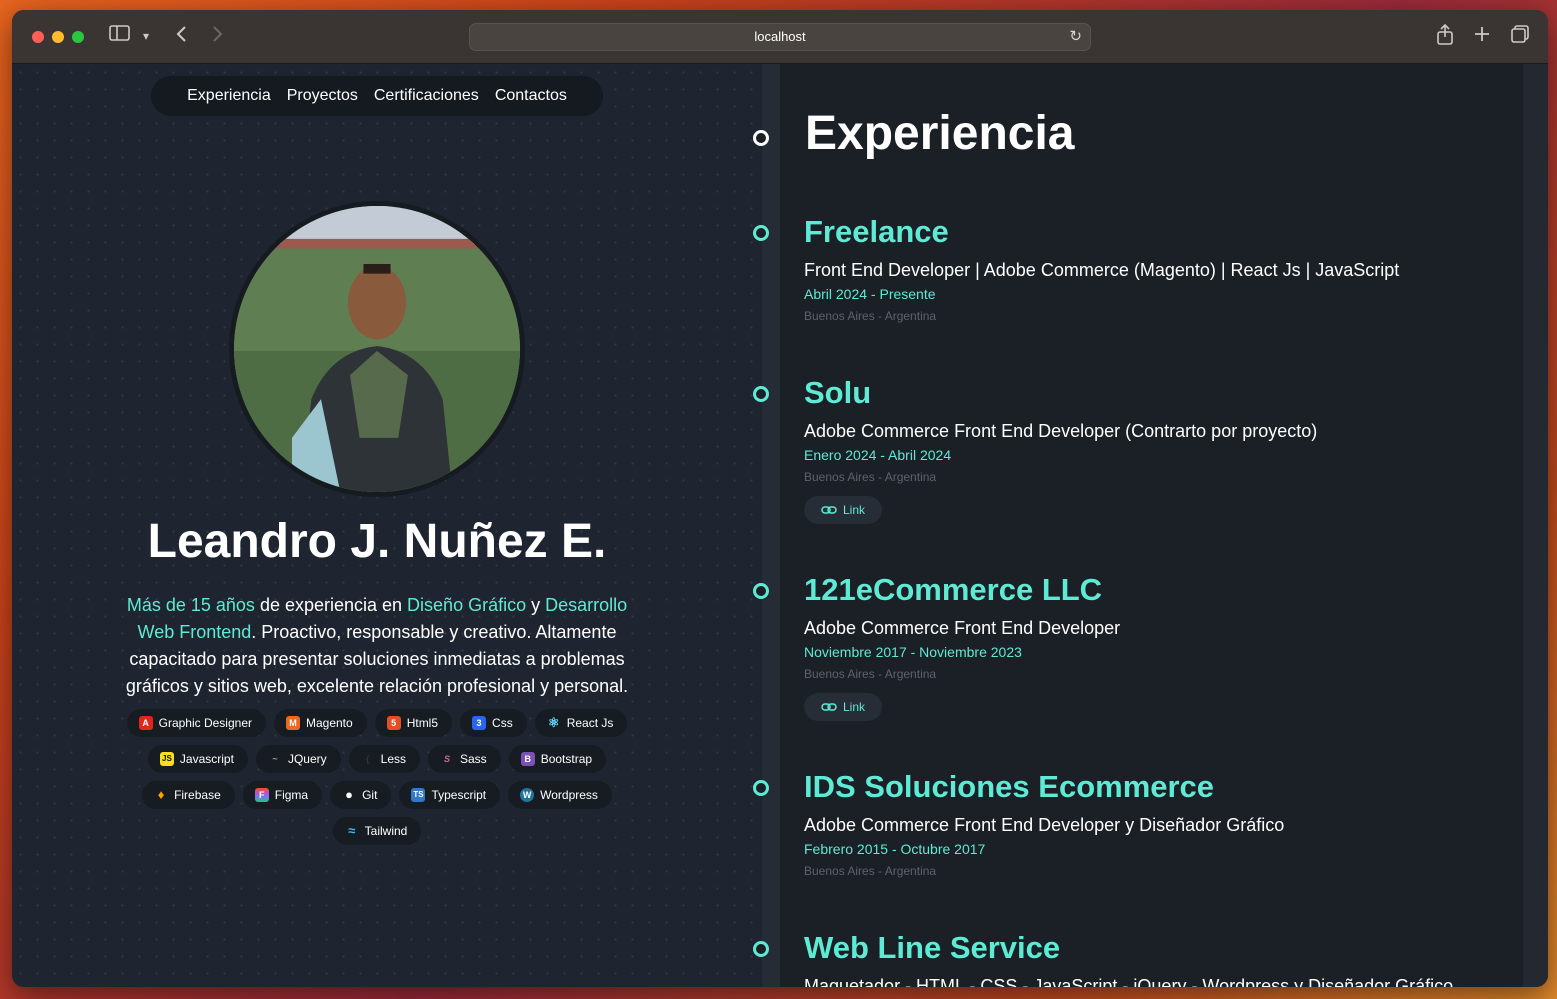  What do you see at coordinates (1075, 37) in the screenshot?
I see `reload-icon: ↻` at bounding box center [1075, 37].